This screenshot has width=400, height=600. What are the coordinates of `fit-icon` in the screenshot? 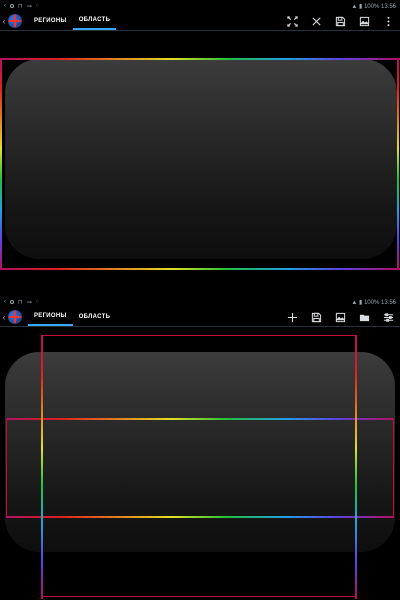 It's located at (292, 21).